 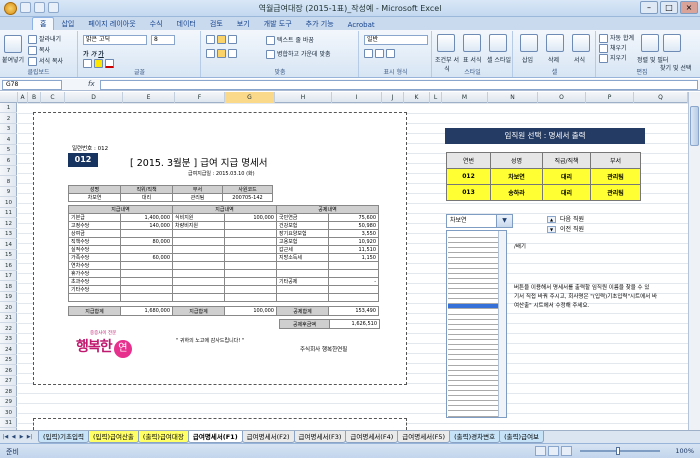 I want to click on normal-view-icon, so click(x=540, y=451).